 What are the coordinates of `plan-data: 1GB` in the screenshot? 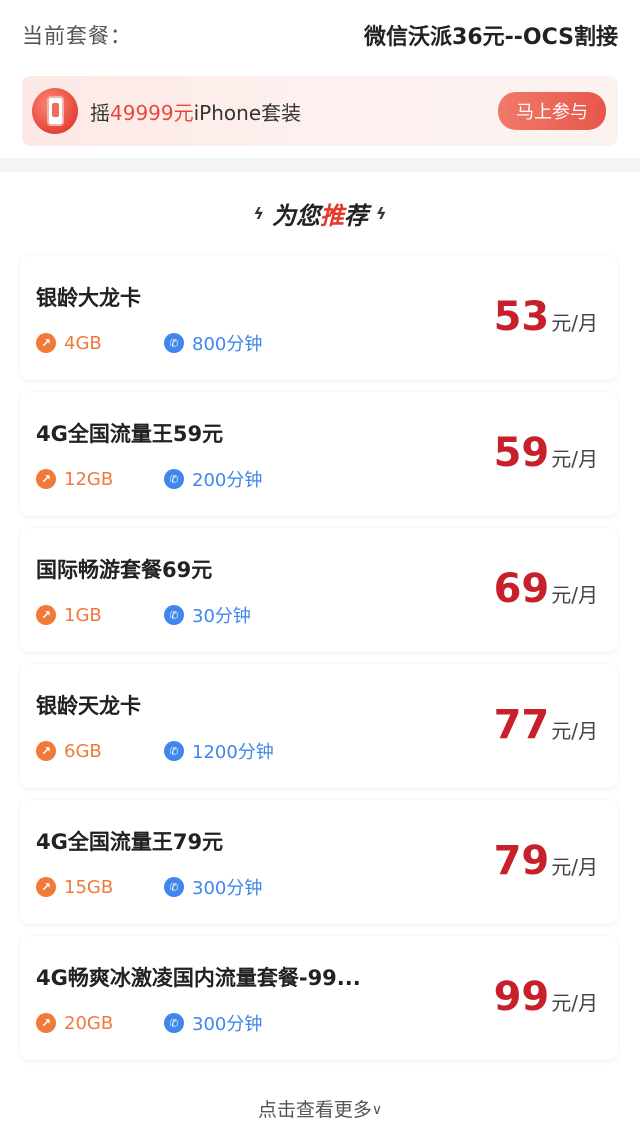 It's located at (83, 615).